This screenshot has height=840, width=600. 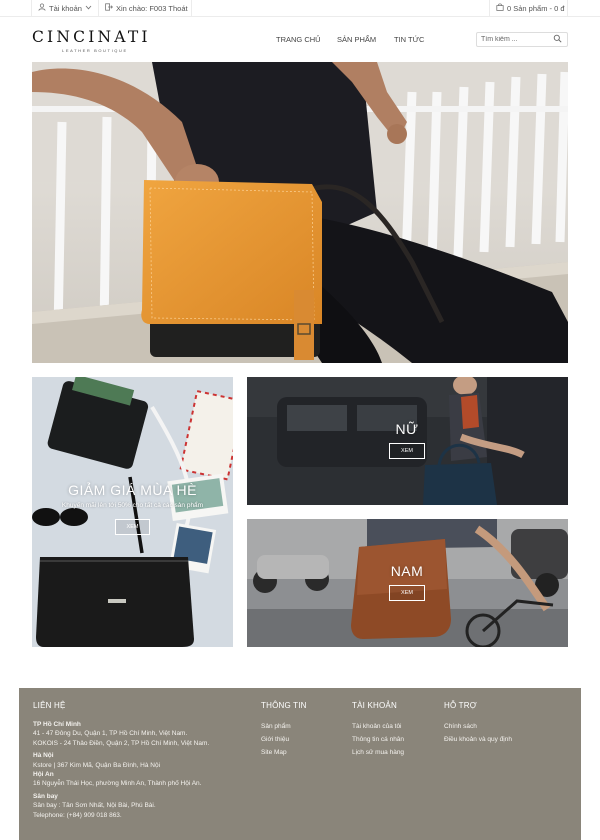 I want to click on site-logo: CINCINATI LEATHER BOUTIQUE, so click(x=97, y=40).